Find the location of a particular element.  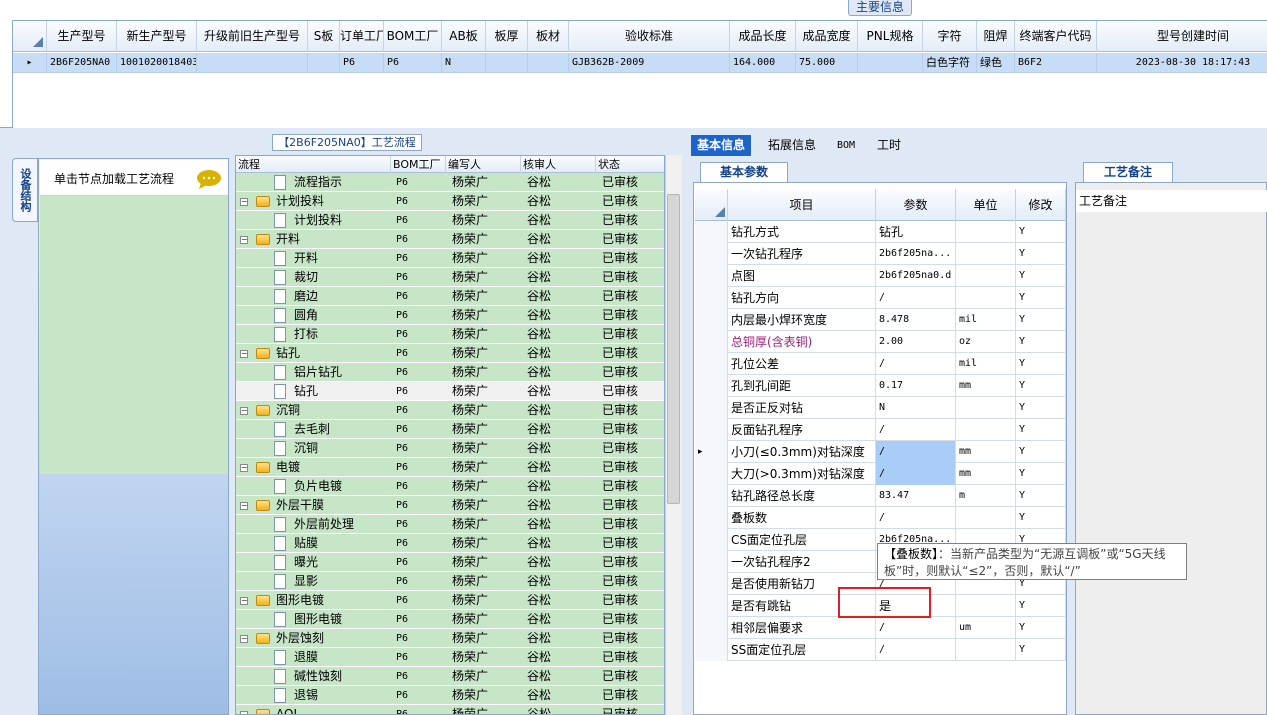

params-cell-param: 8.478 is located at coordinates (916, 320).